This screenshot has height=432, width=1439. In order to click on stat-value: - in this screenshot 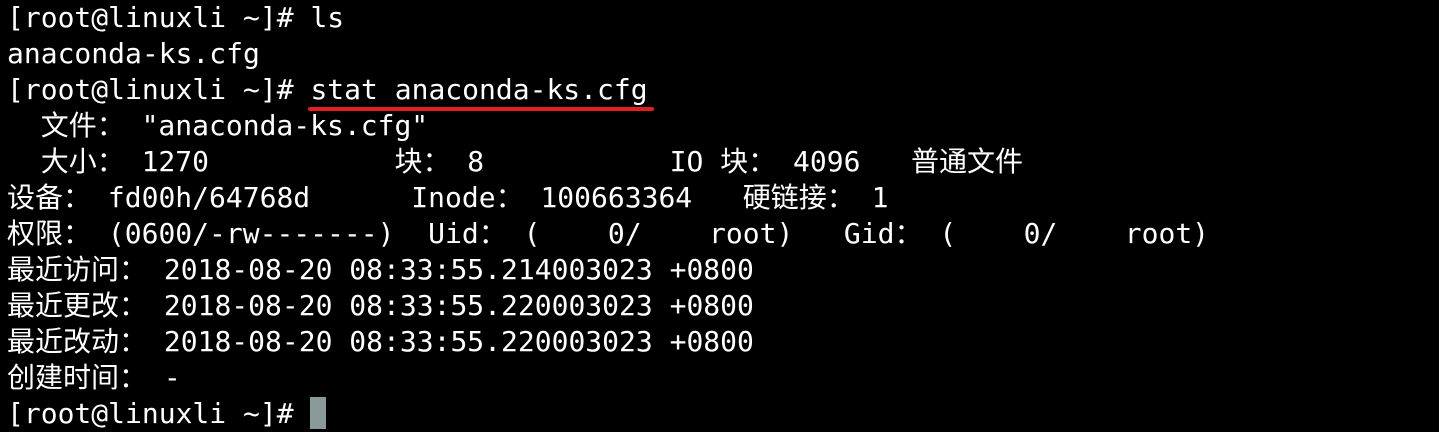, I will do `click(164, 377)`.